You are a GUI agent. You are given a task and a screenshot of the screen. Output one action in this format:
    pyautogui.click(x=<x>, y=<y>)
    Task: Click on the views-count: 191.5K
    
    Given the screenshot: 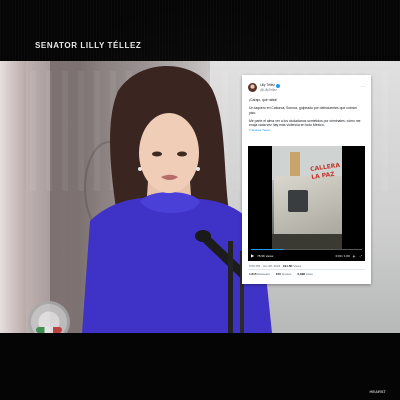 What is the action you would take?
    pyautogui.click(x=287, y=266)
    